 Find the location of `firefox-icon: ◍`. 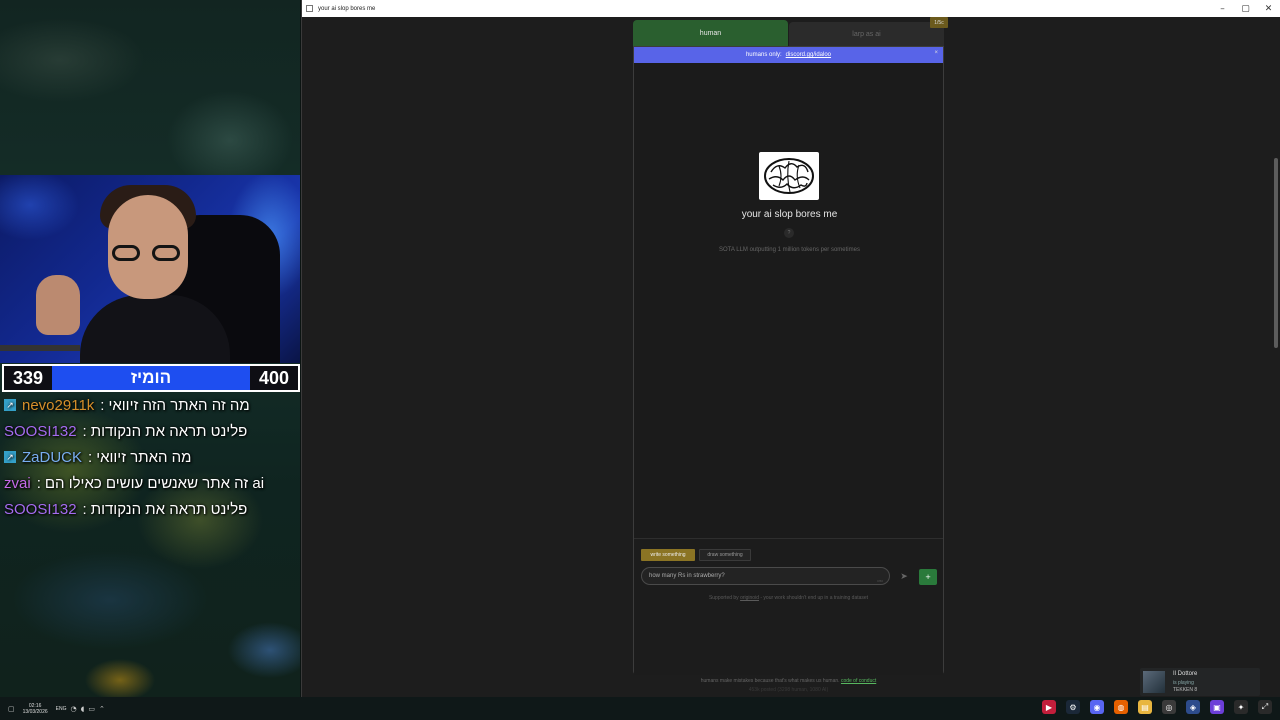

firefox-icon: ◍ is located at coordinates (1121, 707).